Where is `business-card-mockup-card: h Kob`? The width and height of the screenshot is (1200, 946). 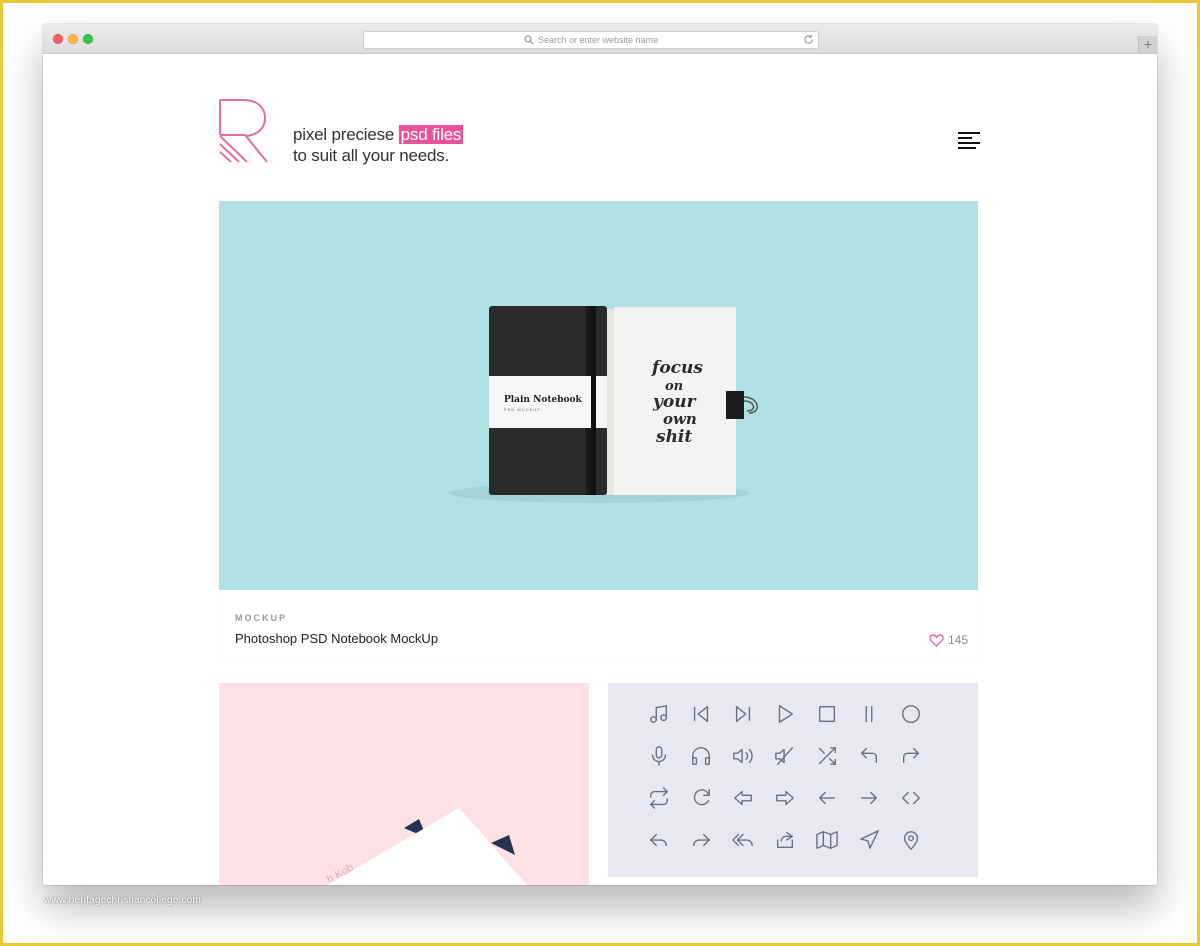
business-card-mockup-card: h Kob is located at coordinates (404, 784).